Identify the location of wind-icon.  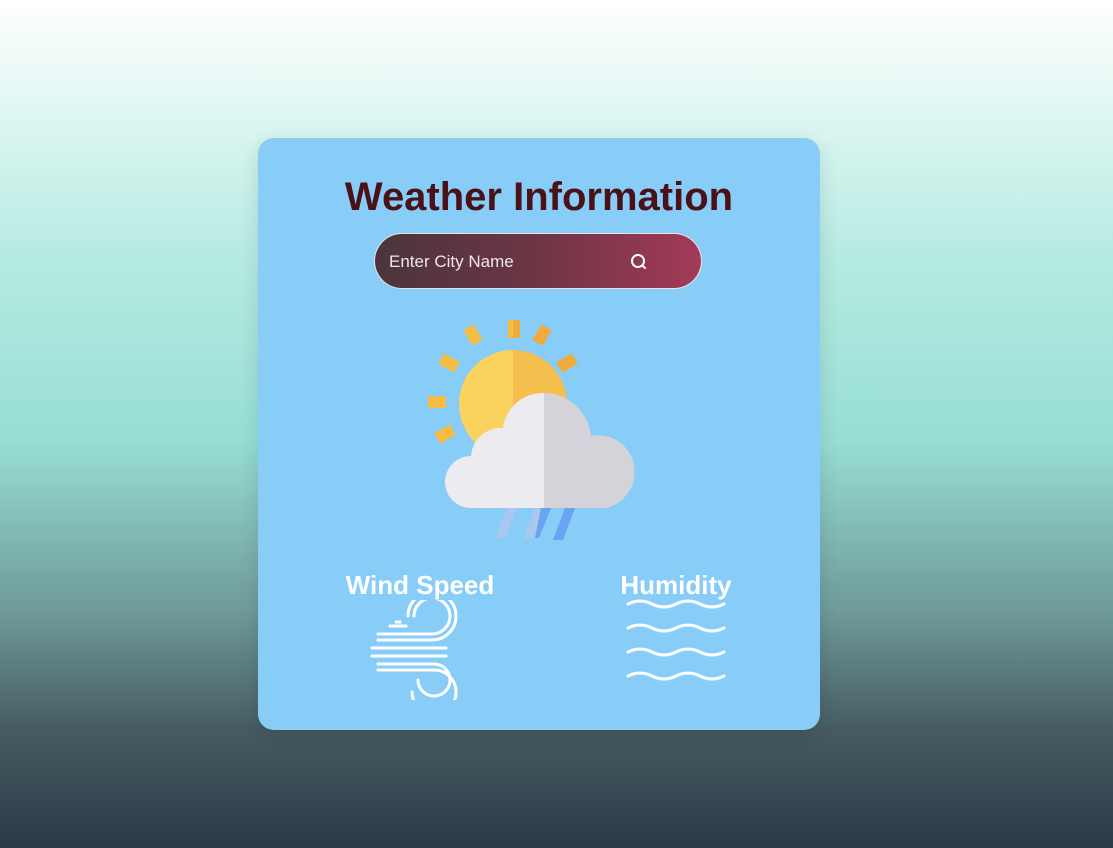
(414, 650).